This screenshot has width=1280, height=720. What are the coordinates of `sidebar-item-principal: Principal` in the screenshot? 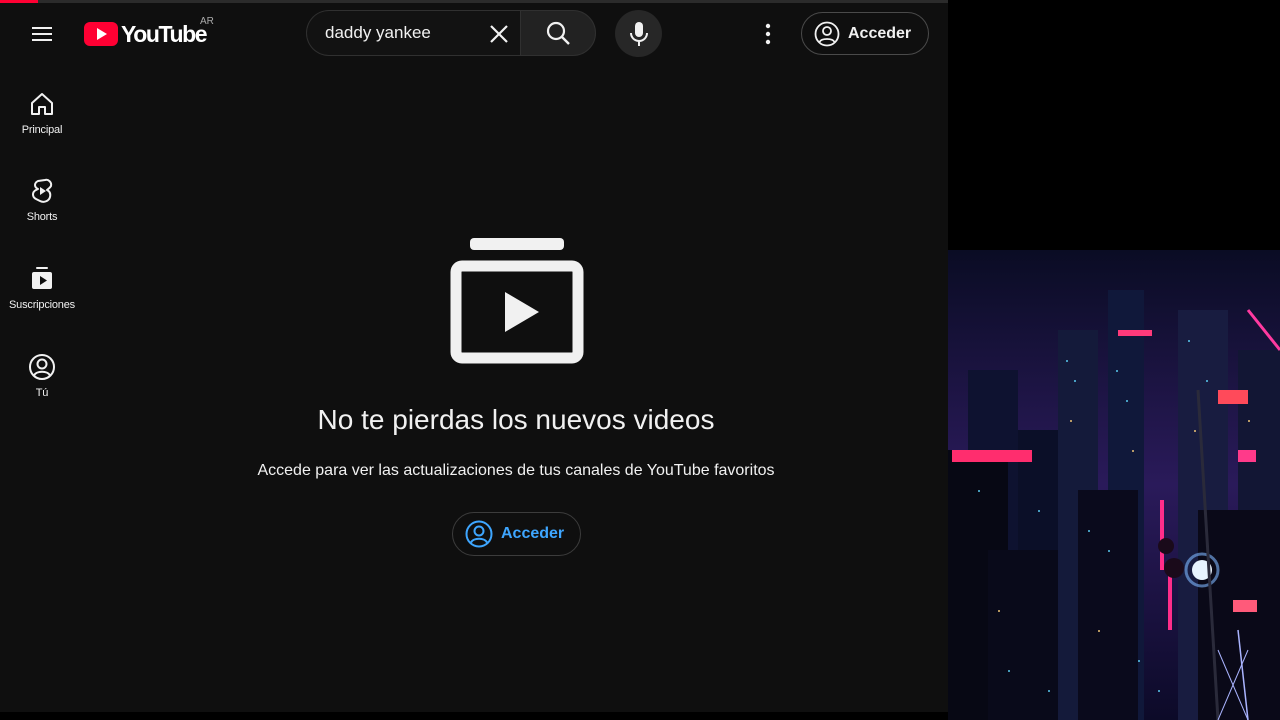 It's located at (42, 127).